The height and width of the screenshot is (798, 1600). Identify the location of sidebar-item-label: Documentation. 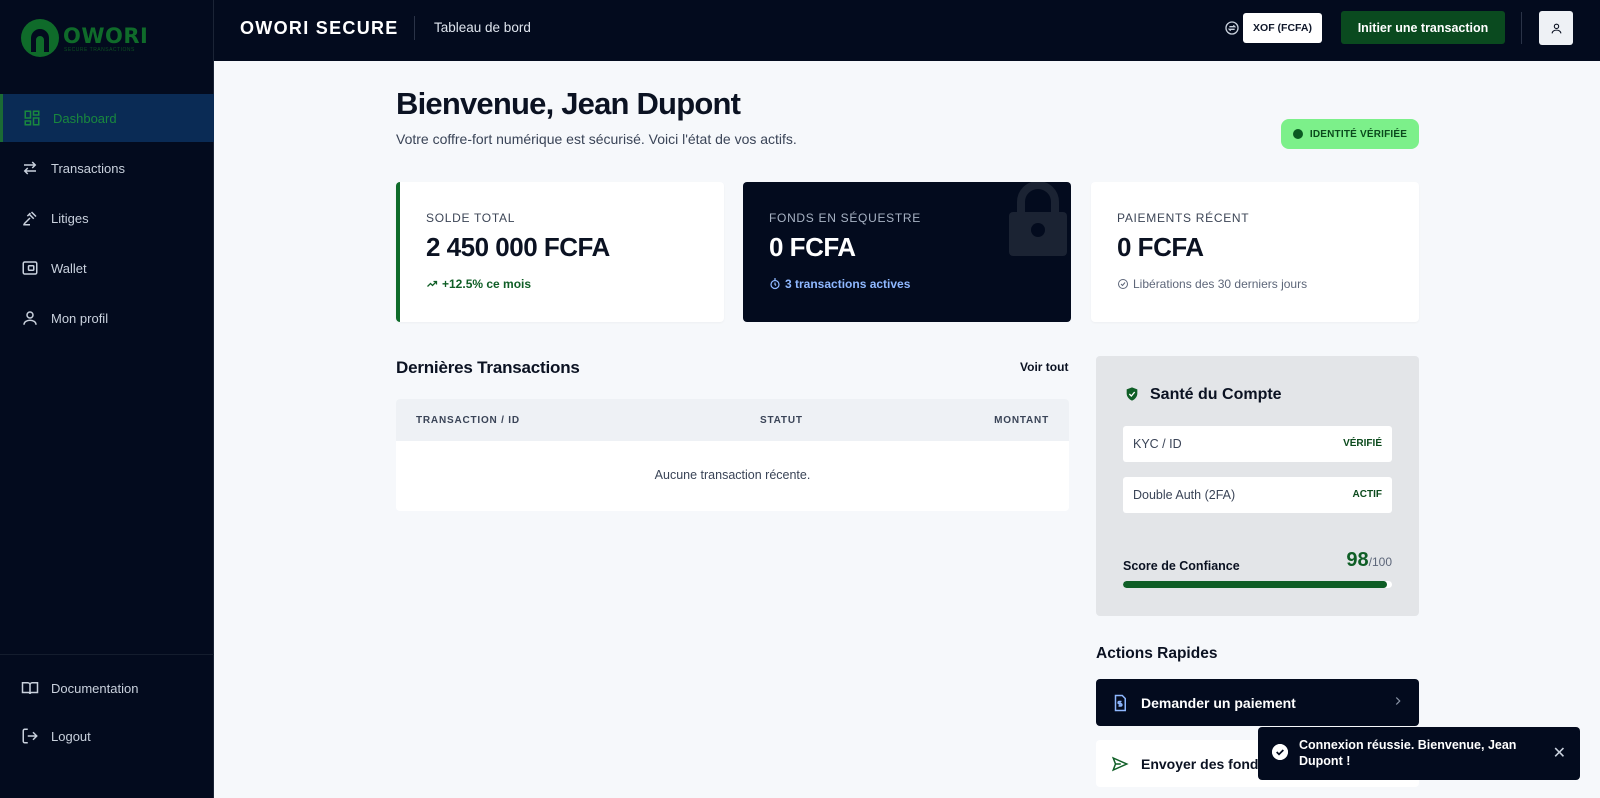
(95, 688).